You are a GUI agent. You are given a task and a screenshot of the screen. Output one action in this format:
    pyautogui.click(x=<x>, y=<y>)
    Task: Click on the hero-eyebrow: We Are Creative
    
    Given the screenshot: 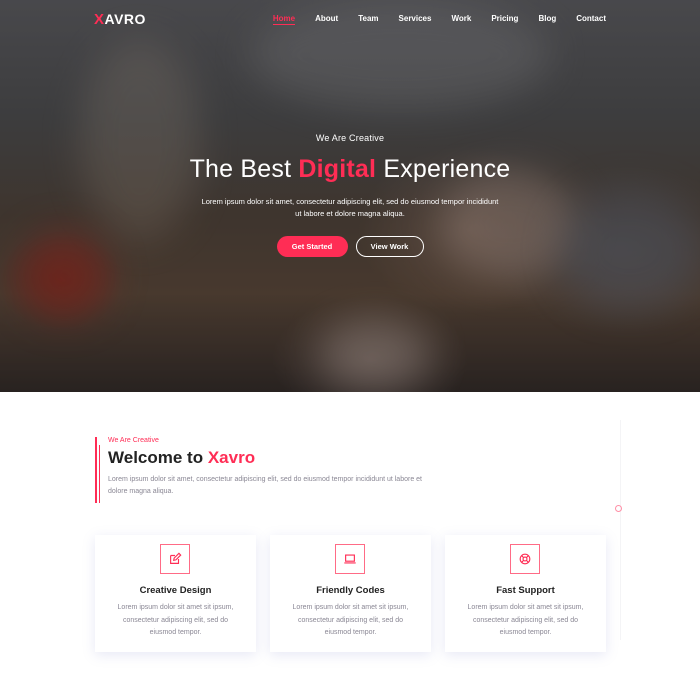 What is the action you would take?
    pyautogui.click(x=350, y=138)
    